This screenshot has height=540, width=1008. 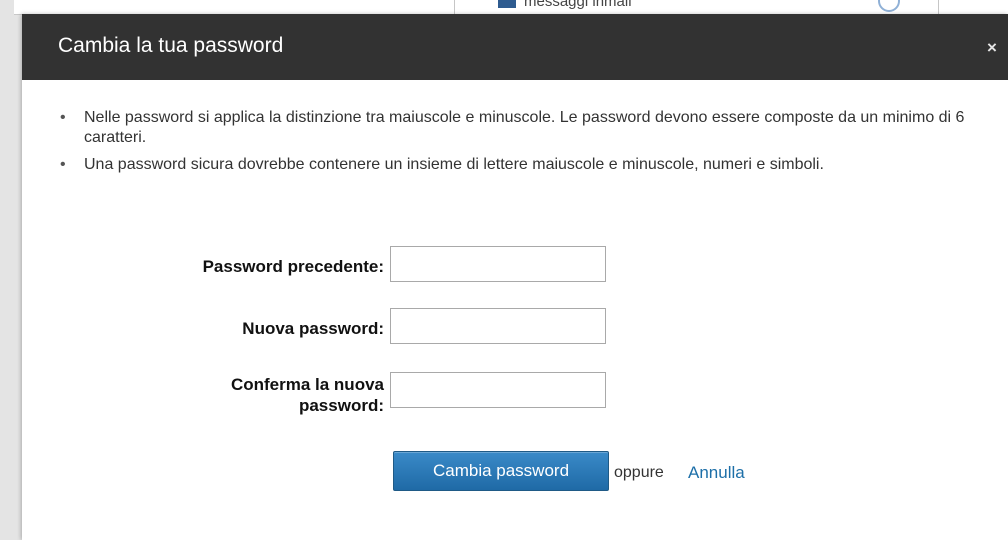 I want to click on help-icon, so click(x=889, y=6).